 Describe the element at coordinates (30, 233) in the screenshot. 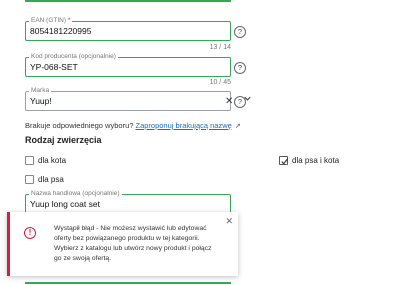

I see `warning-icon: !` at that location.